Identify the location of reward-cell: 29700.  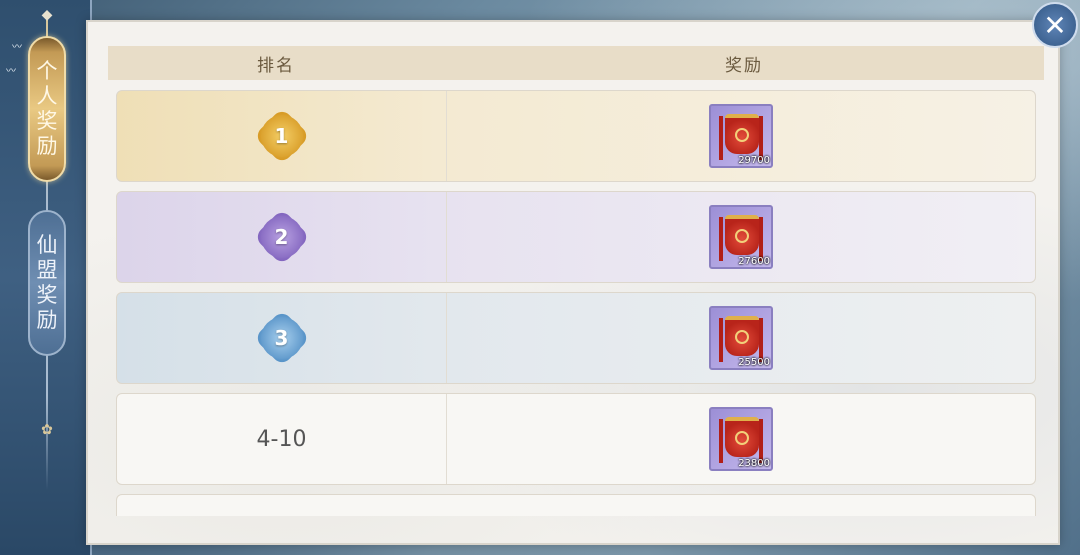
(741, 136).